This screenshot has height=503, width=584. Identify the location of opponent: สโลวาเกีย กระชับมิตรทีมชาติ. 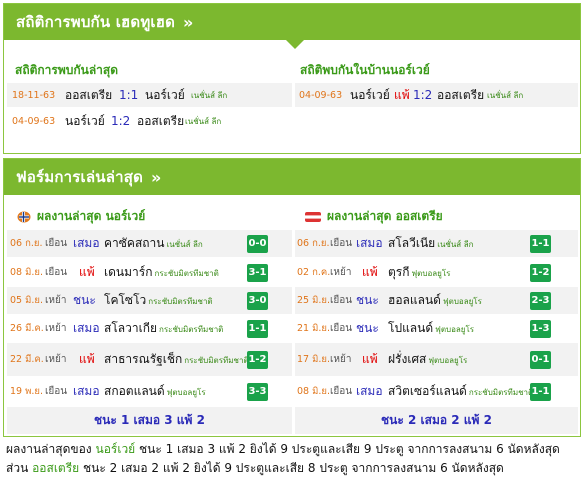
(163, 328).